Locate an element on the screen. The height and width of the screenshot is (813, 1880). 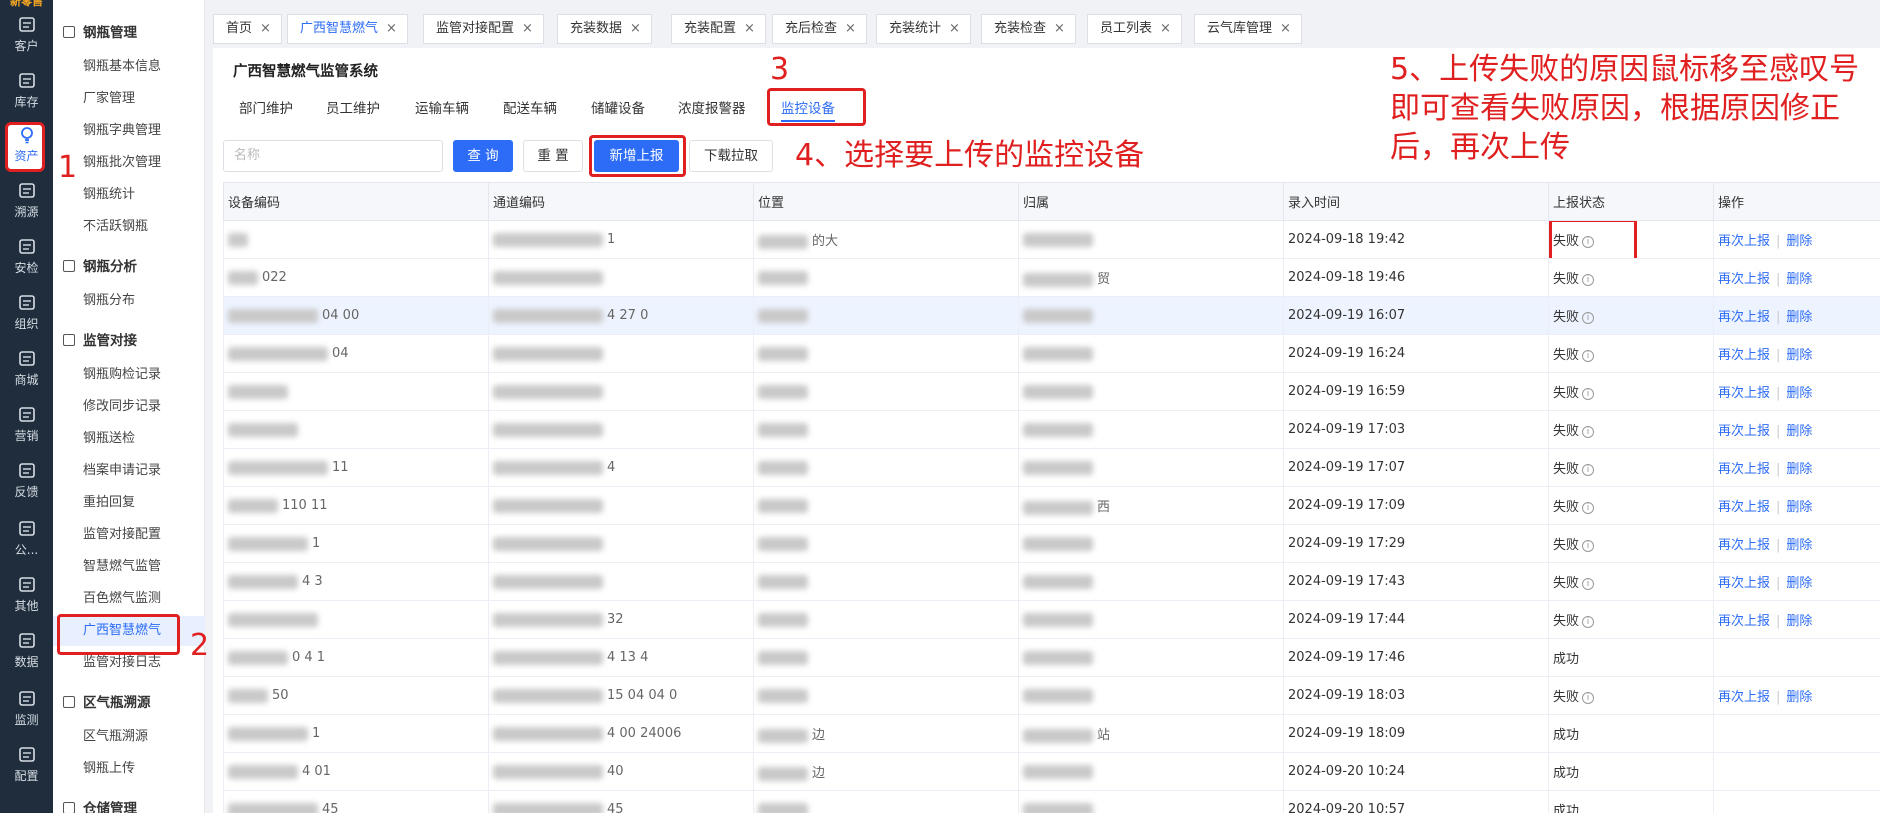
tab-9: 云气库管理 × is located at coordinates (1248, 29).